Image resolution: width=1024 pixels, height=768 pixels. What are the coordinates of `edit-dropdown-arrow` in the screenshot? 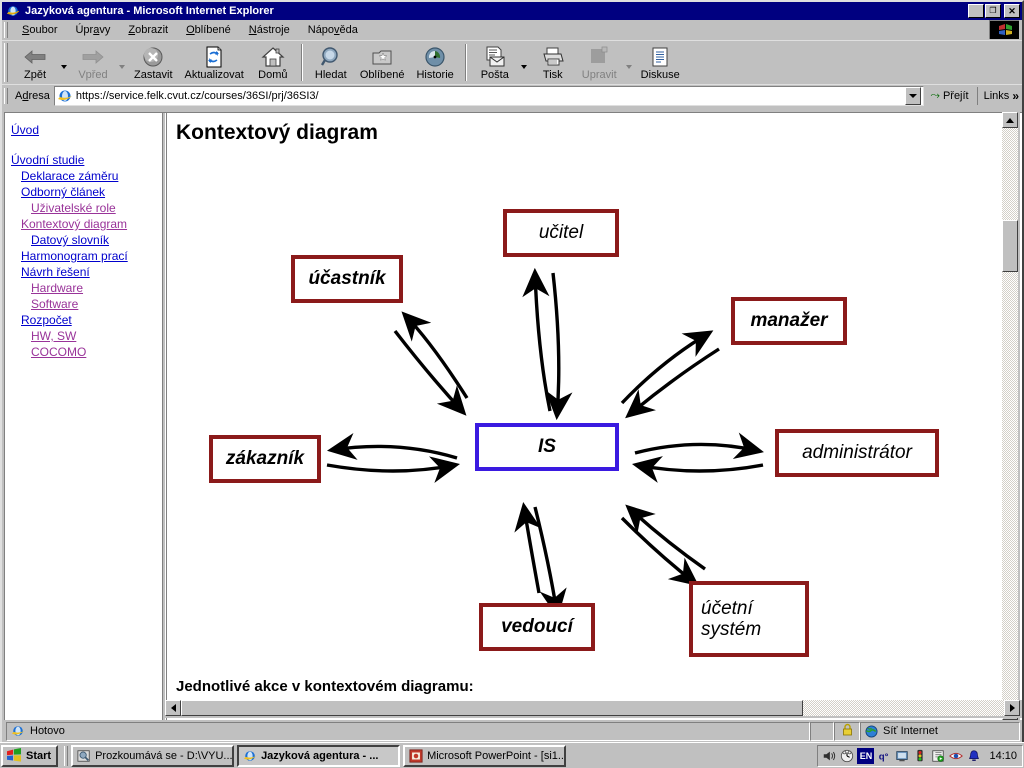 It's located at (629, 62).